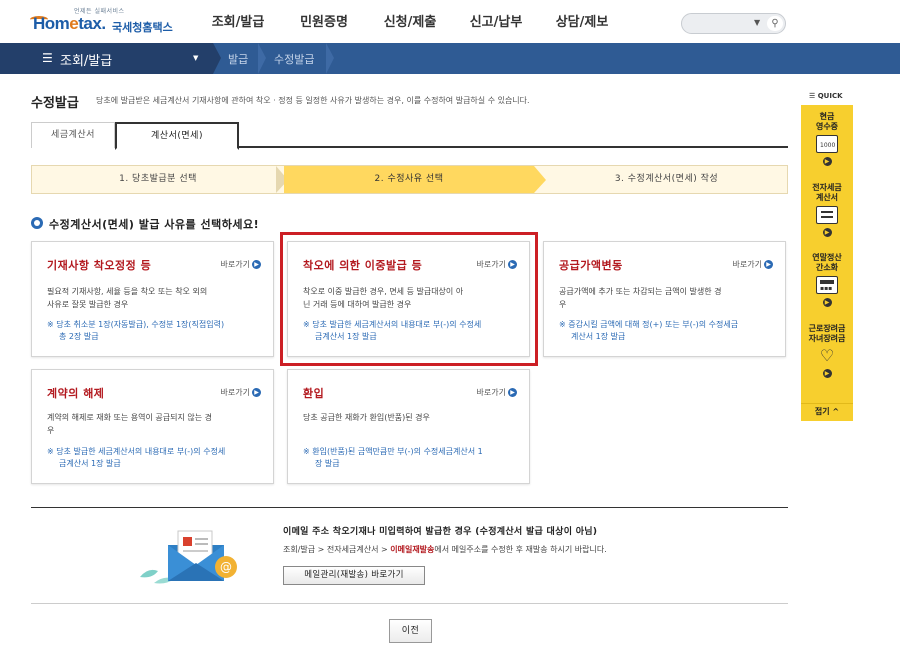 This screenshot has width=900, height=661. Describe the element at coordinates (90, 463) in the screenshot. I see `note-line: 금계산서 1장 발급` at that location.